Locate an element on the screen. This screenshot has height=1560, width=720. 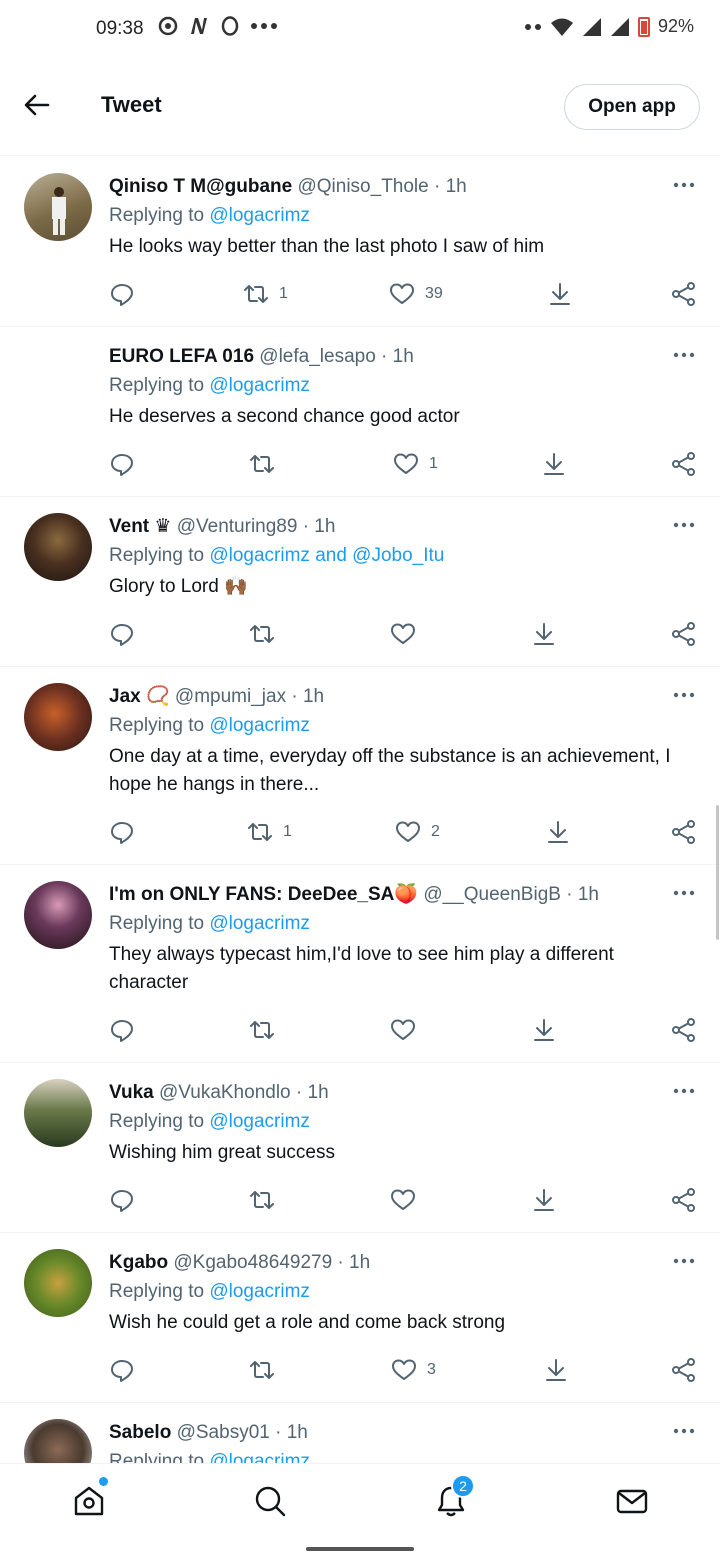
author-name: Jax 📿 is located at coordinates (139, 696).